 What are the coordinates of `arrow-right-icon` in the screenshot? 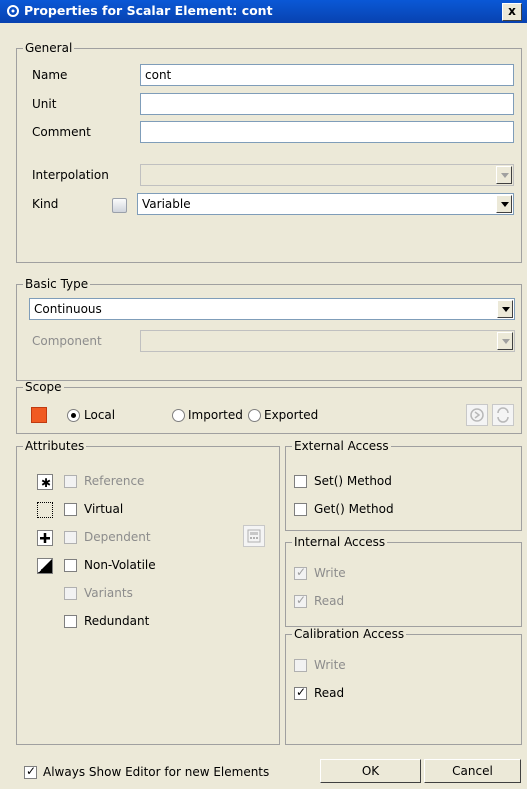 It's located at (477, 415).